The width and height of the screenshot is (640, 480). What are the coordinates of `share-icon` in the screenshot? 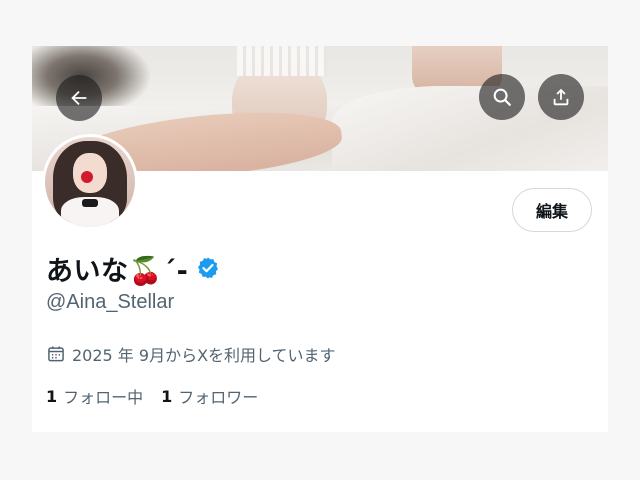 It's located at (561, 97).